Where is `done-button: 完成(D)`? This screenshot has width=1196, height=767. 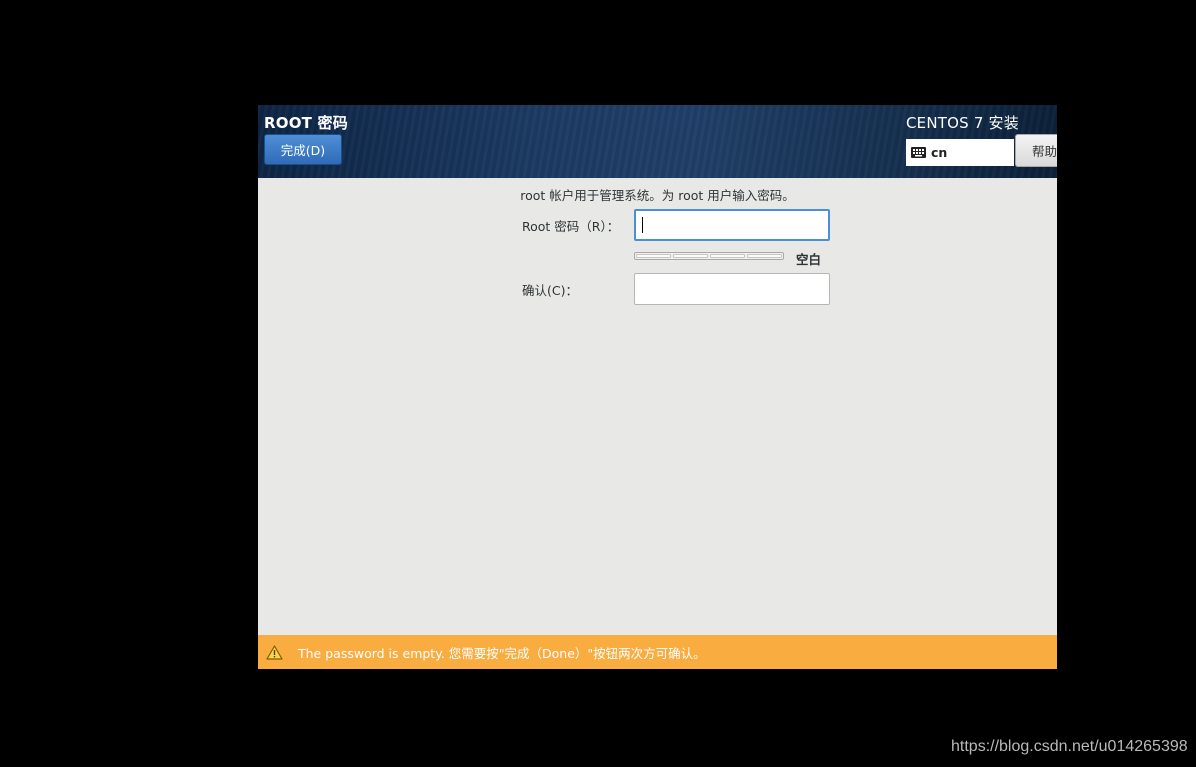
done-button: 完成(D) is located at coordinates (303, 149).